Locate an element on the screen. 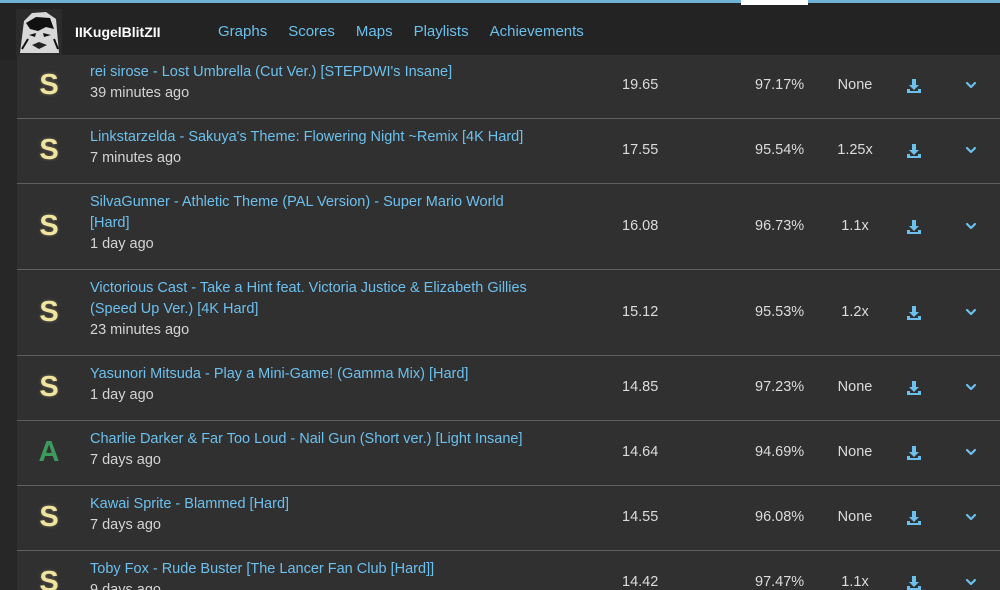 The image size is (1000, 590). active-tab-indicator is located at coordinates (774, 2).